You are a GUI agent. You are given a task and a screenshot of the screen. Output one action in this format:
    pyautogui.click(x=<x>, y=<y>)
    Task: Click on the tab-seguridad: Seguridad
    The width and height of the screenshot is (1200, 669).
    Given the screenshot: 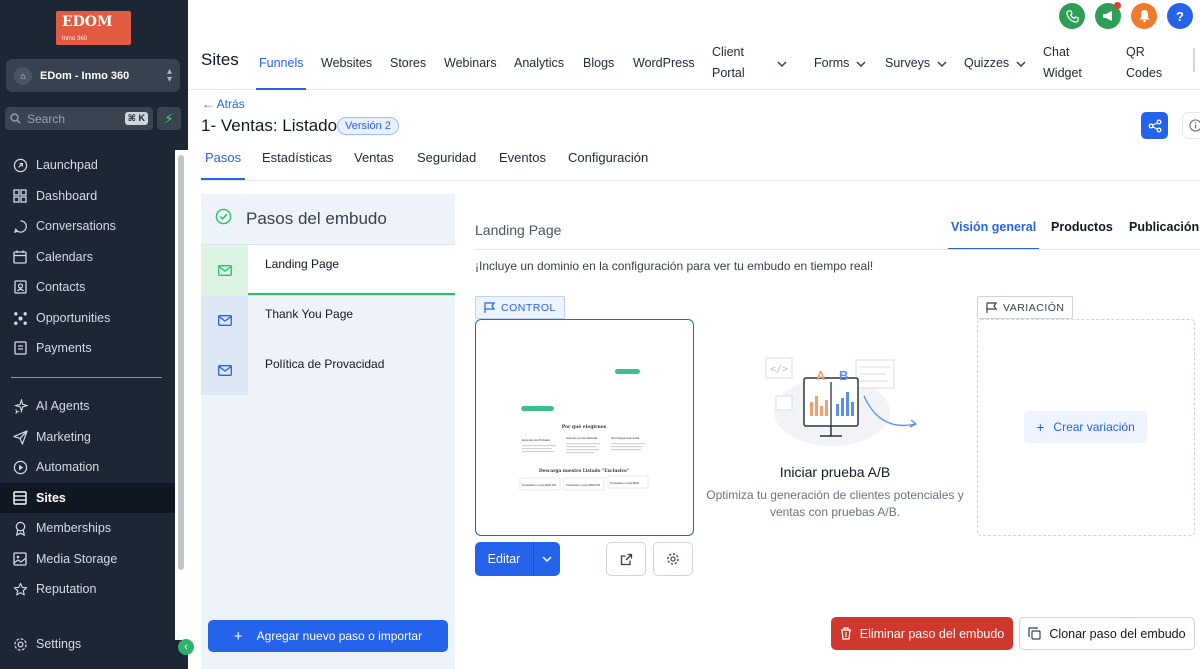 What is the action you would take?
    pyautogui.click(x=446, y=165)
    